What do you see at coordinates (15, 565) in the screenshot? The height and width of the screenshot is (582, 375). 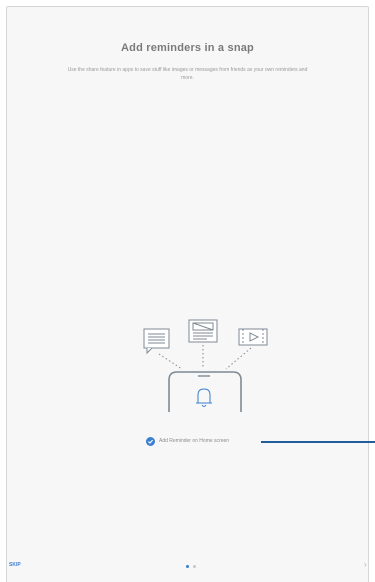 I see `skip-button: SKIP` at bounding box center [15, 565].